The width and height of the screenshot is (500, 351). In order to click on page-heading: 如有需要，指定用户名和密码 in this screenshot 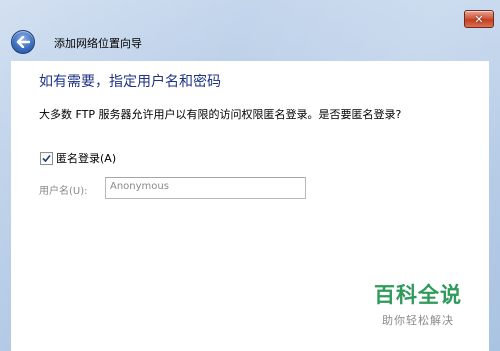, I will do `click(130, 82)`.